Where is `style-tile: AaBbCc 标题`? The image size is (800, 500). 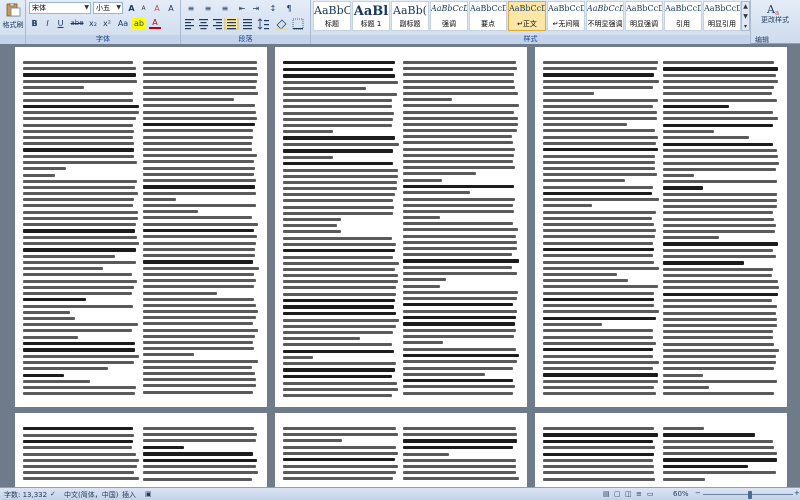 style-tile: AaBbCc 标题 is located at coordinates (332, 16).